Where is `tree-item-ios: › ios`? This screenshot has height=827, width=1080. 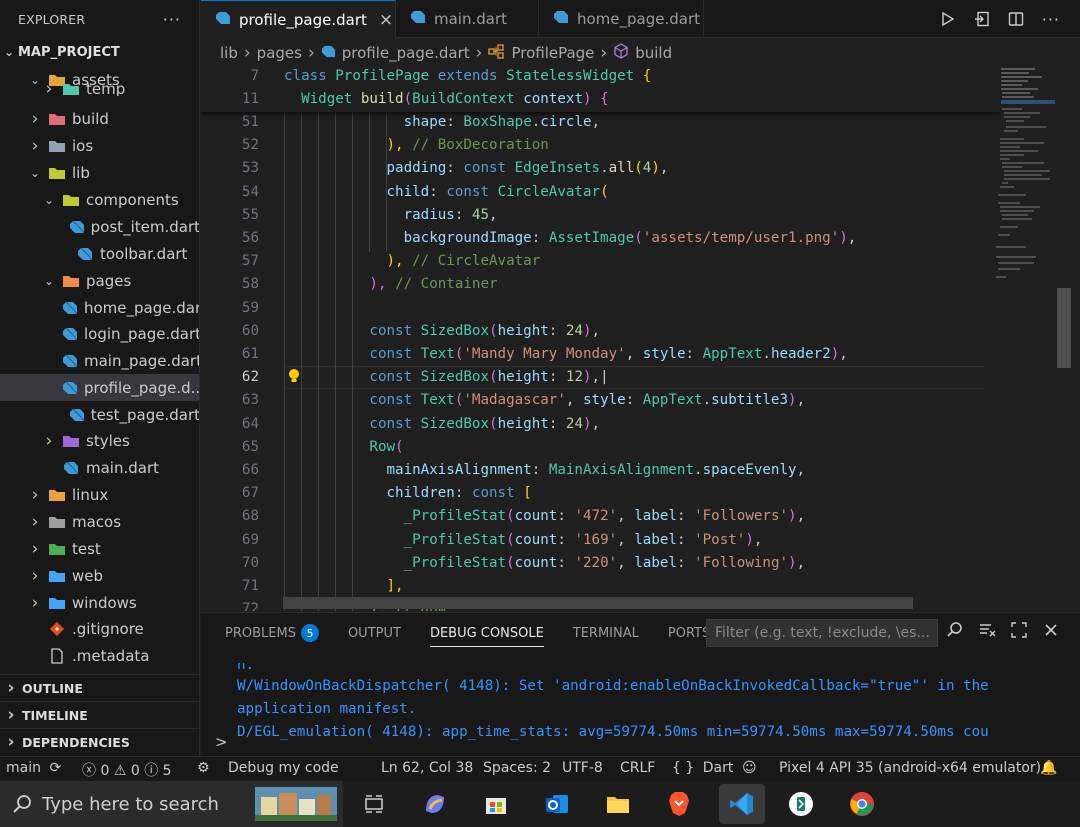
tree-item-ios: › ios is located at coordinates (99, 145).